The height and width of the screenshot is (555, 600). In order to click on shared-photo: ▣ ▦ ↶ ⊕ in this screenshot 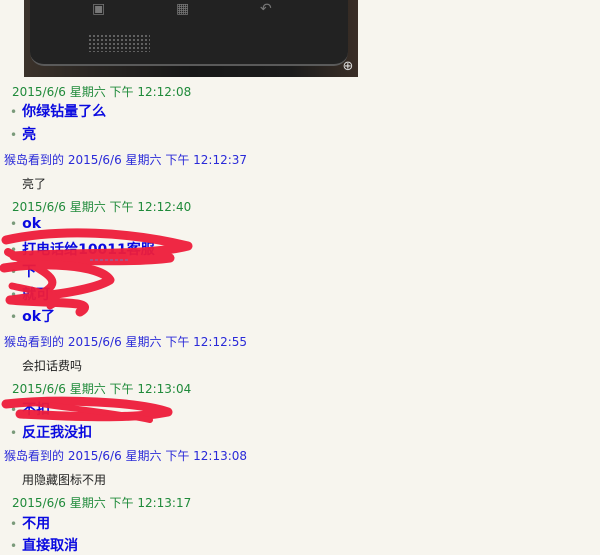, I will do `click(191, 38)`.